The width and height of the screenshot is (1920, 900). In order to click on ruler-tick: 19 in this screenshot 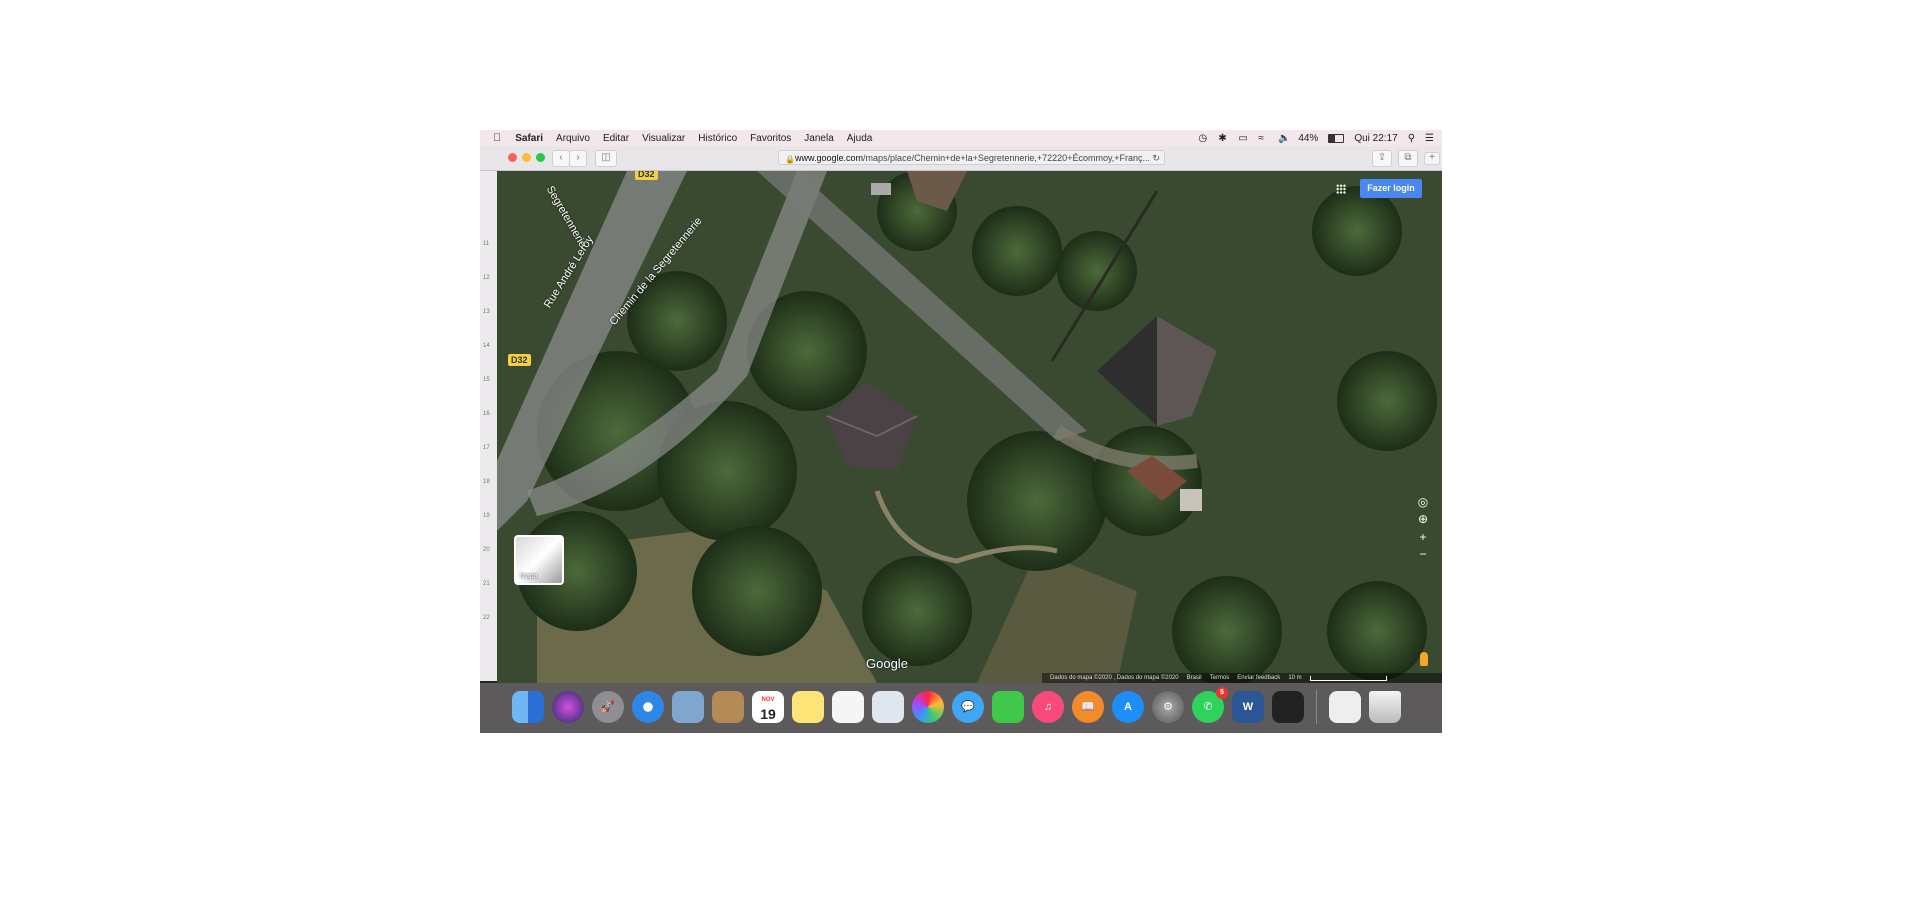, I will do `click(486, 516)`.